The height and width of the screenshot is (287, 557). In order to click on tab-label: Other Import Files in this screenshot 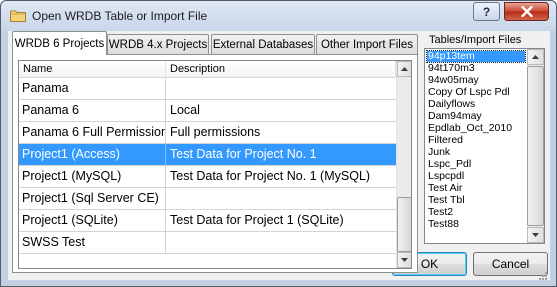, I will do `click(367, 44)`.